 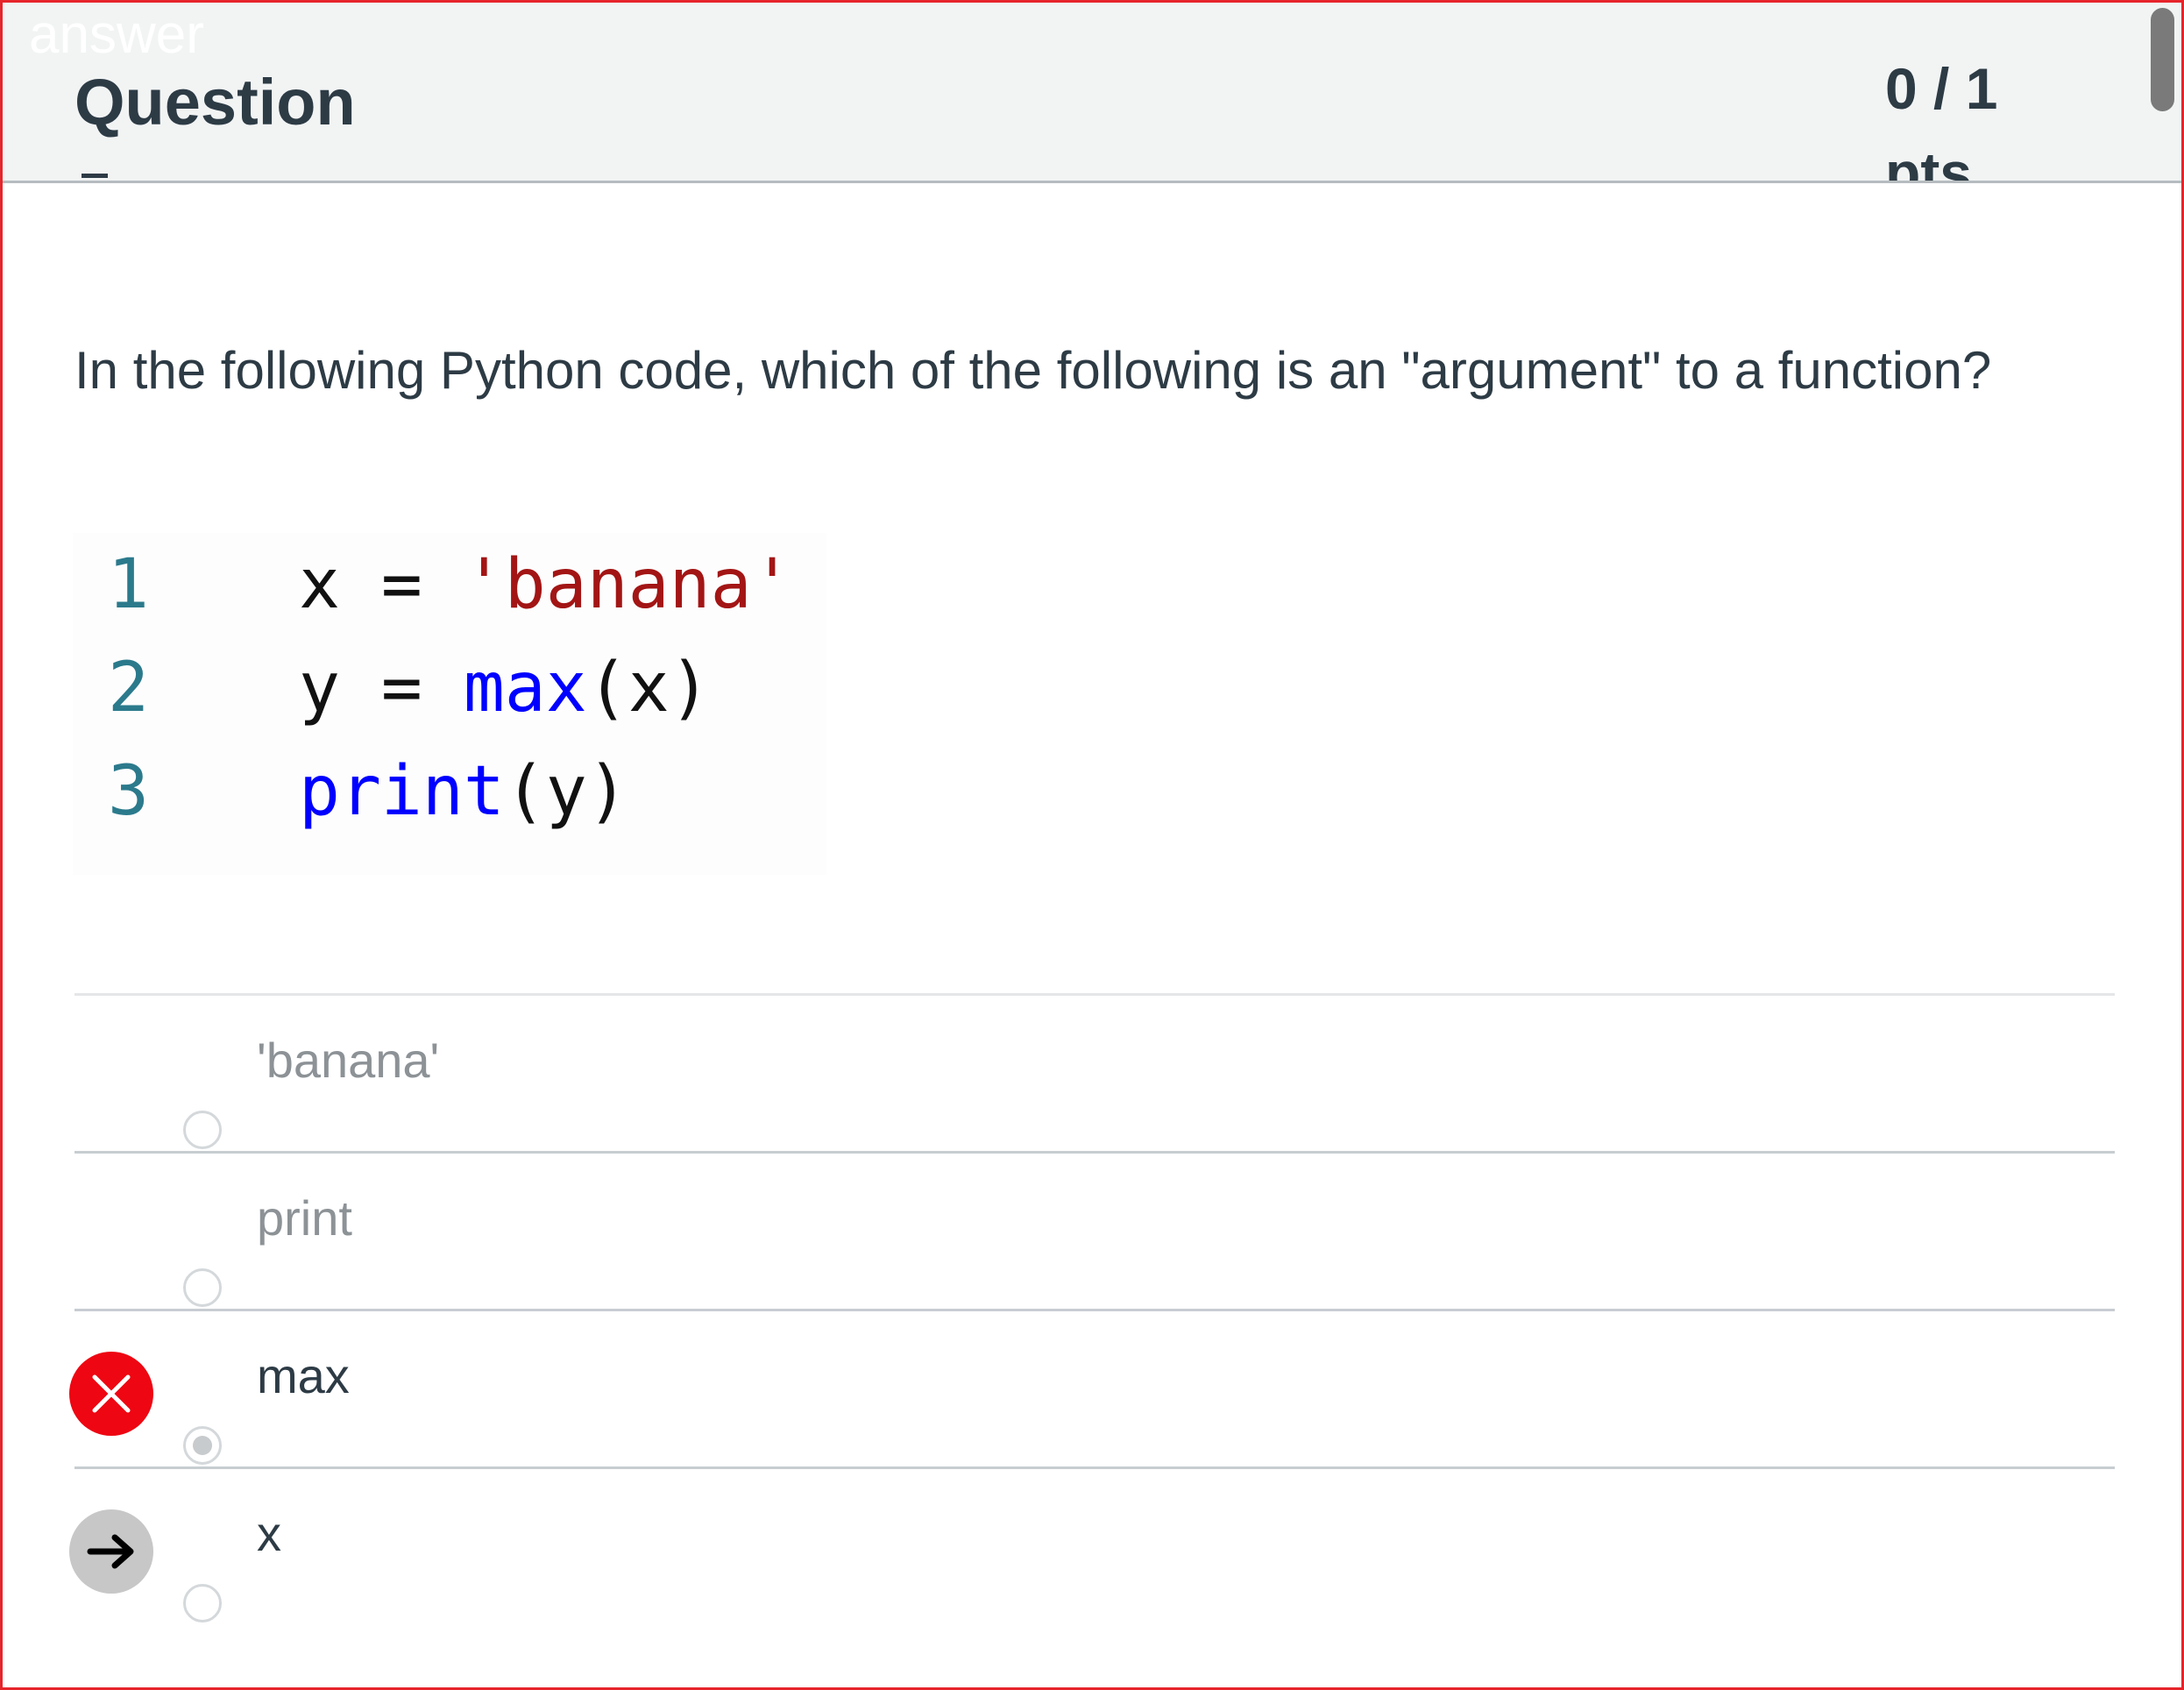 What do you see at coordinates (128, 585) in the screenshot?
I see `line-number: 1` at bounding box center [128, 585].